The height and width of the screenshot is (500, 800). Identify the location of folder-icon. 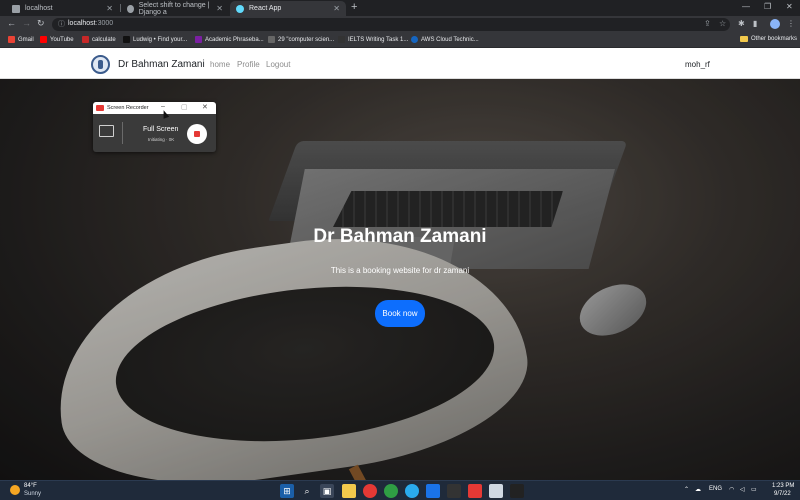
(744, 39).